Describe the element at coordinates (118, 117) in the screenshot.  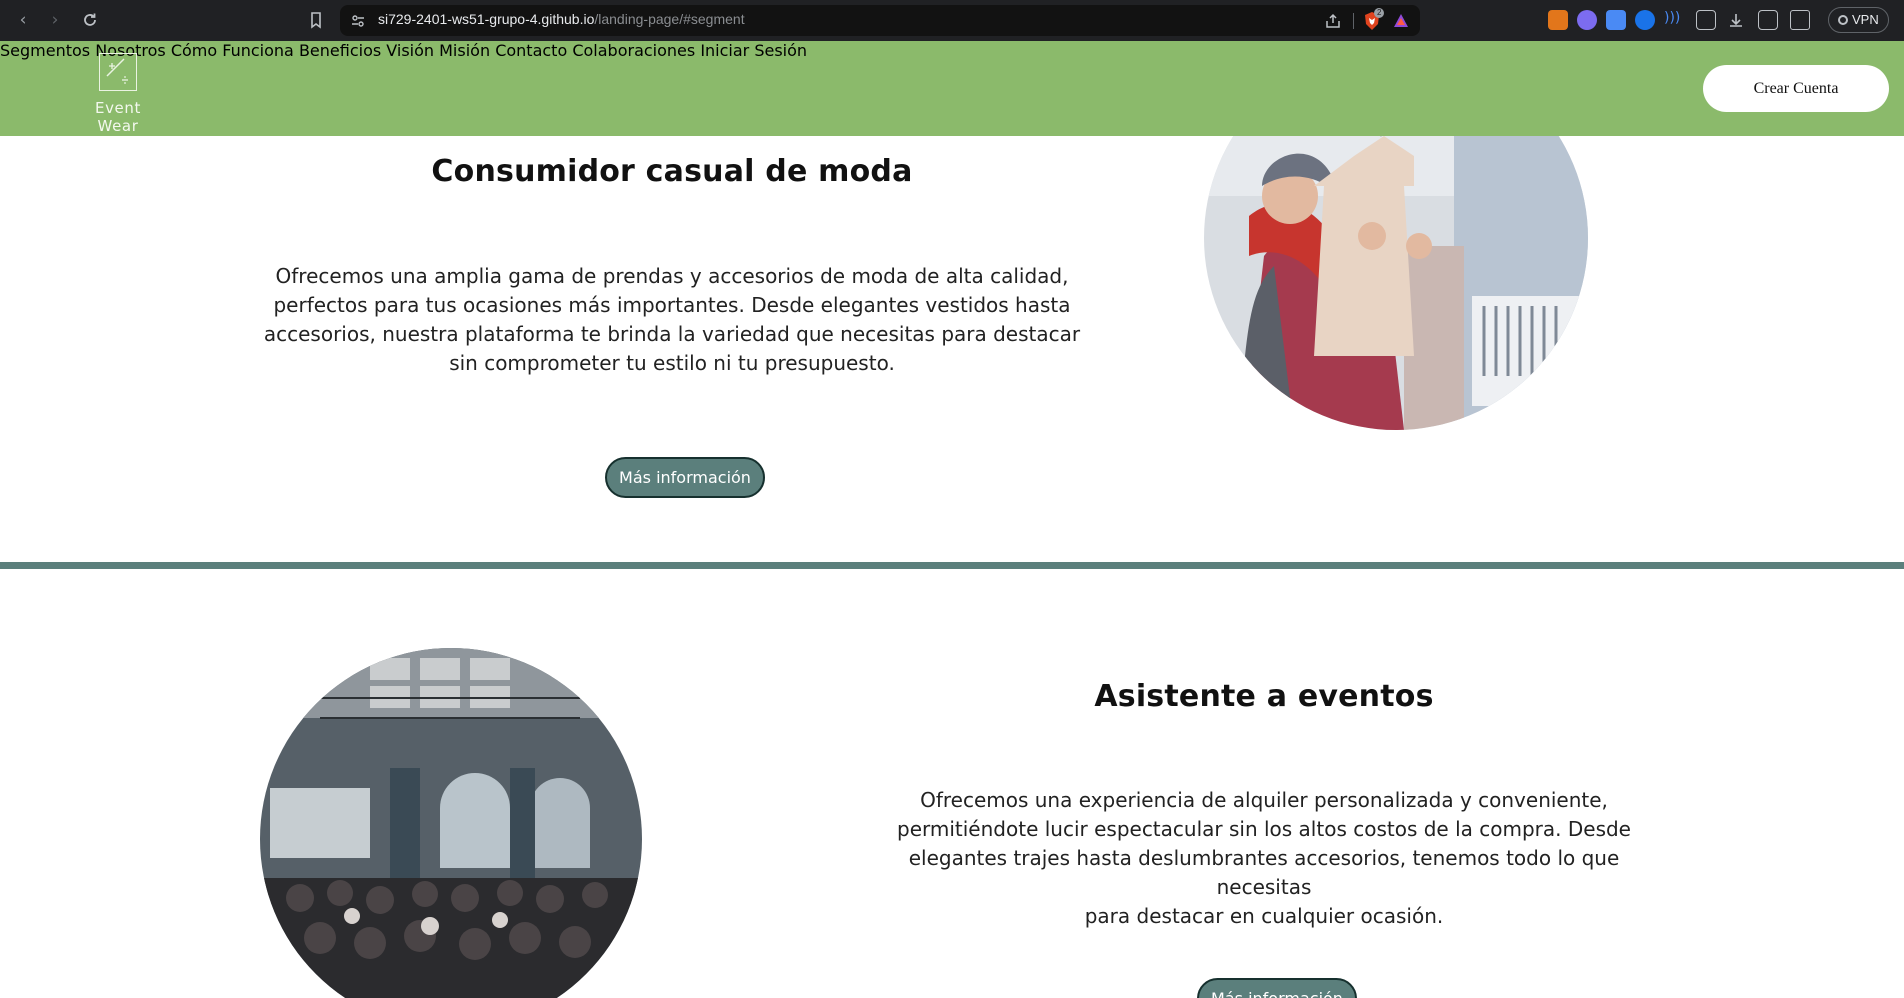
I see `logo-text: Event Wear` at that location.